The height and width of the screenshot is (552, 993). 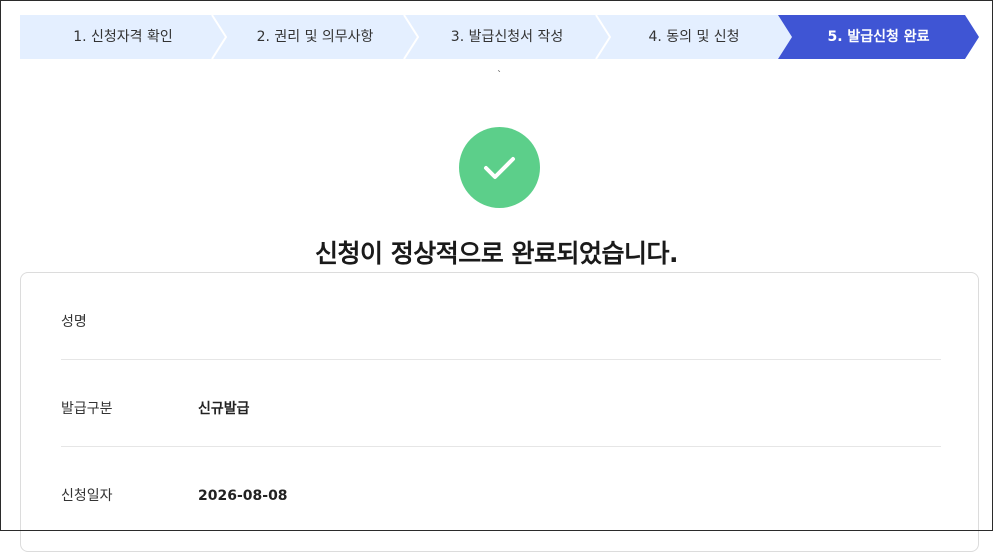 I want to click on info-row-application-date: 신청일자 2026-08-08, so click(x=501, y=496).